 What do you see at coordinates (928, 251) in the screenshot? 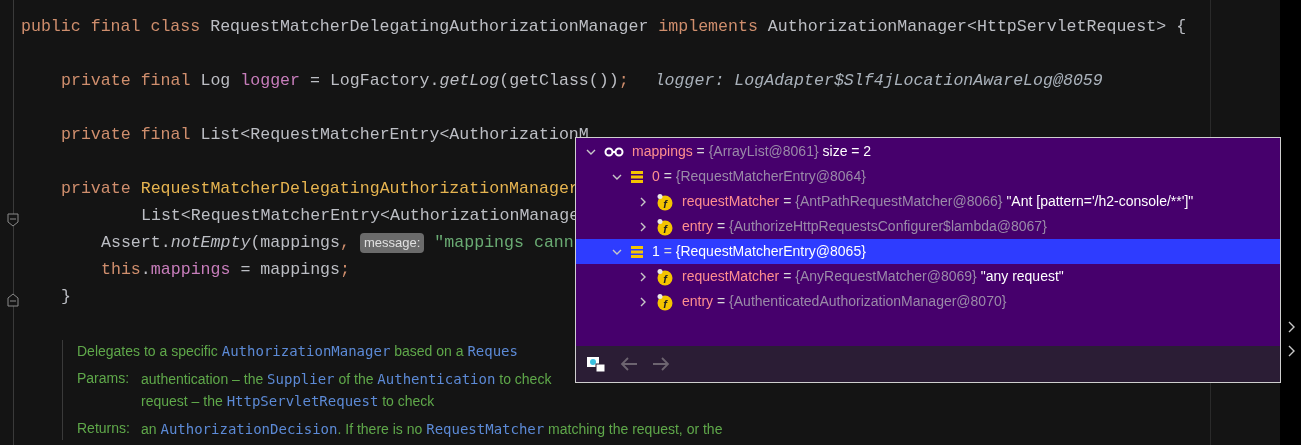
I see `tree-row: 1 = {RequestMatcherEntry@8065}` at bounding box center [928, 251].